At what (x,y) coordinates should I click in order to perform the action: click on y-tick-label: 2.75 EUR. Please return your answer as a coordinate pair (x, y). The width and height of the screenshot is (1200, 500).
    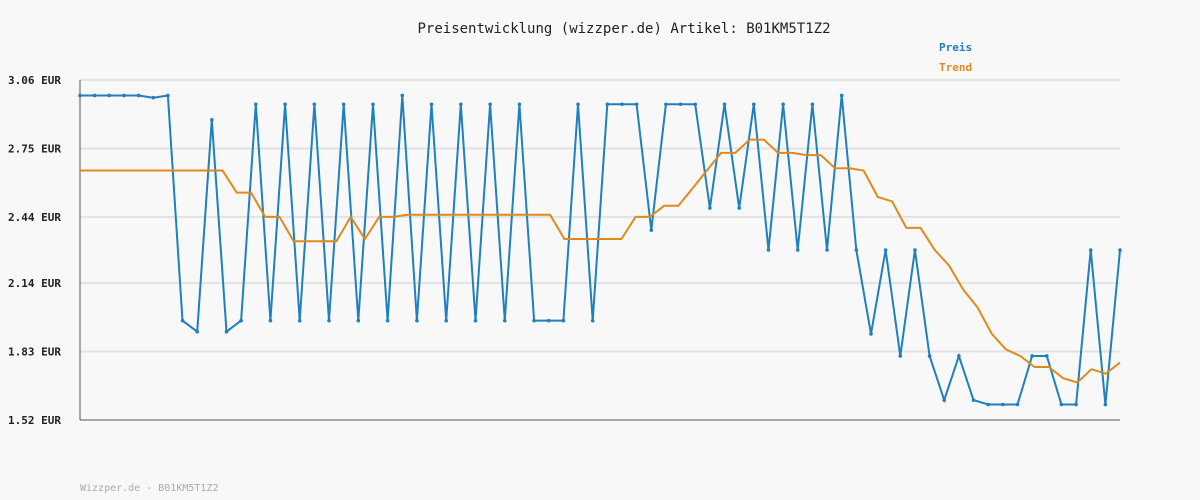
    Looking at the image, I should click on (34, 148).